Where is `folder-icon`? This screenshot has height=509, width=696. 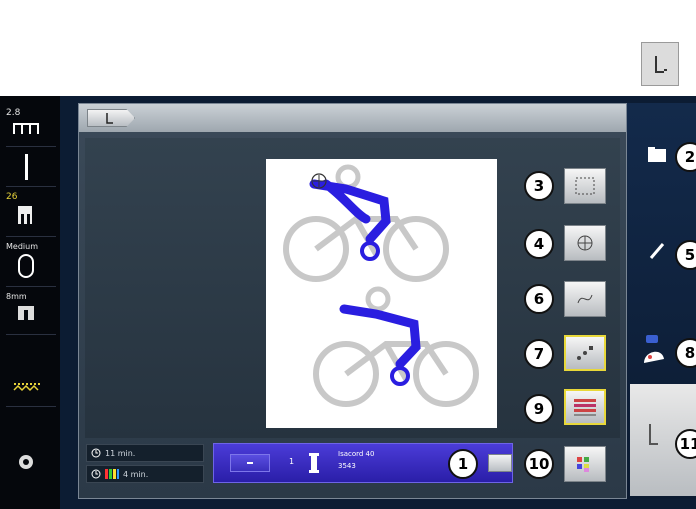
folder-icon is located at coordinates (658, 155).